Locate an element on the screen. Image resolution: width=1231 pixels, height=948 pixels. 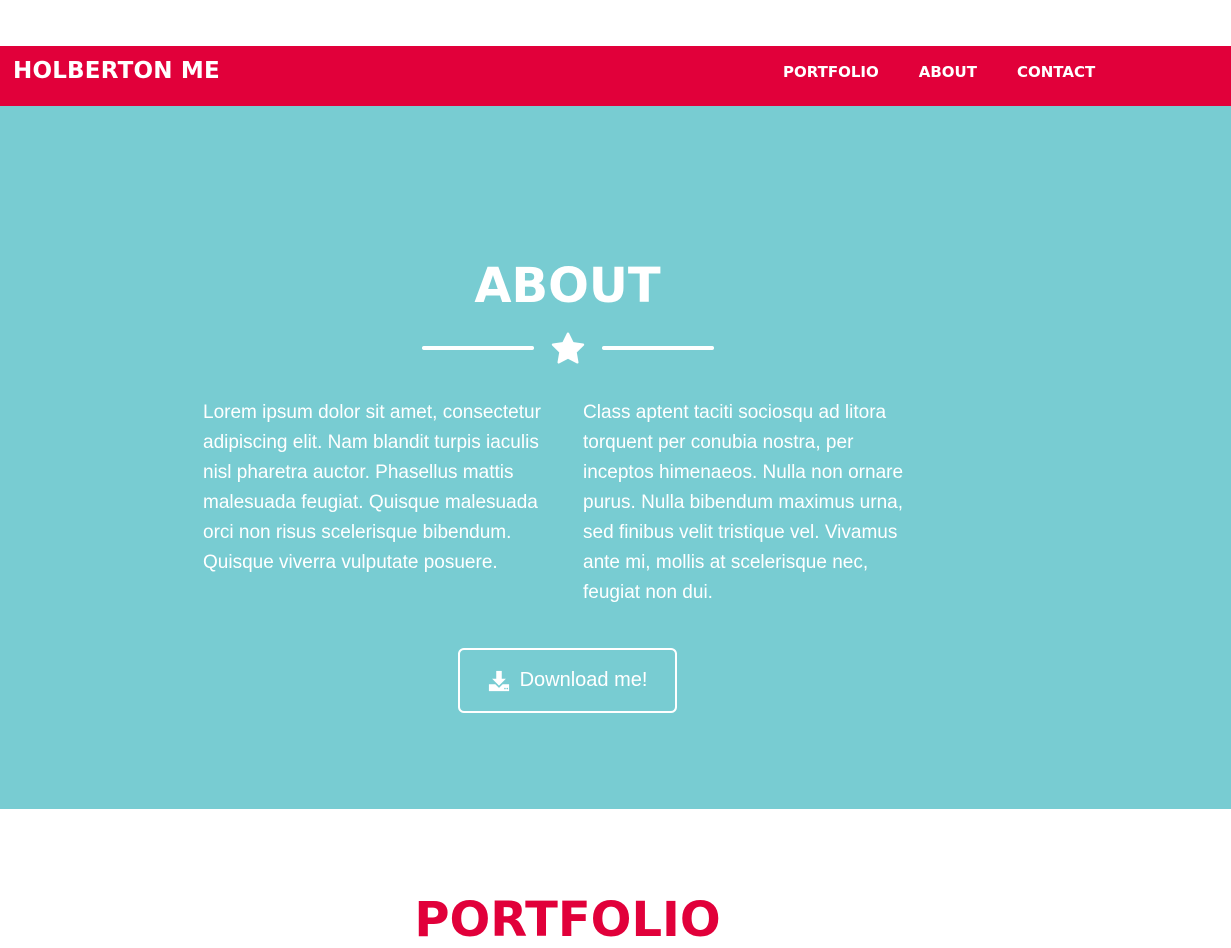
download-button: Download me! is located at coordinates (567, 680).